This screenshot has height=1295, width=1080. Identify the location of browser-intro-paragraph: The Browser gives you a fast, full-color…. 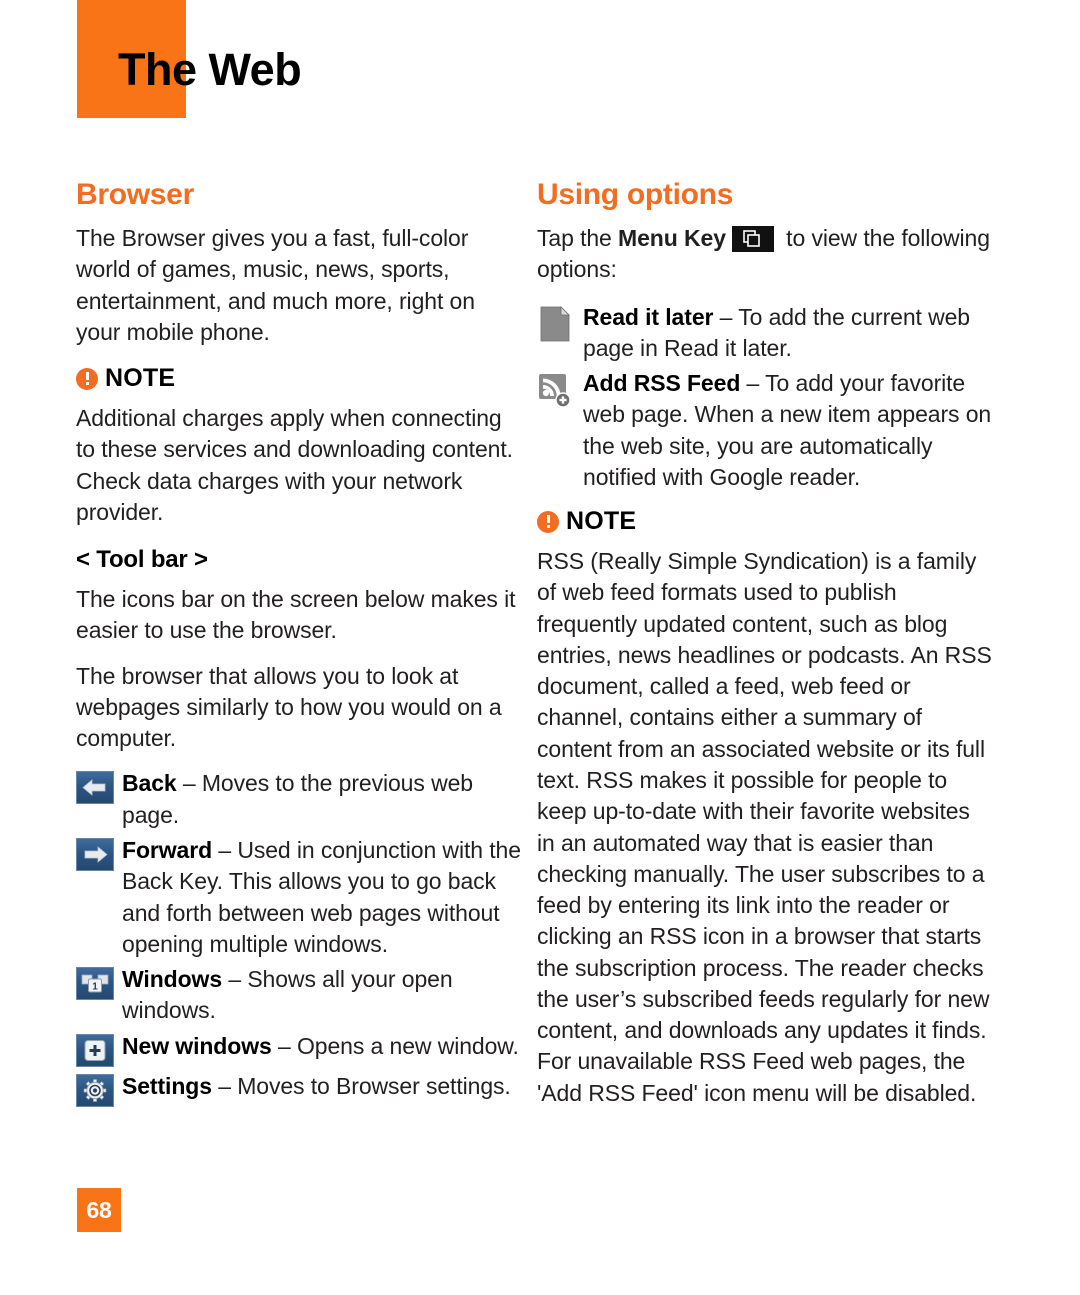
(275, 285).